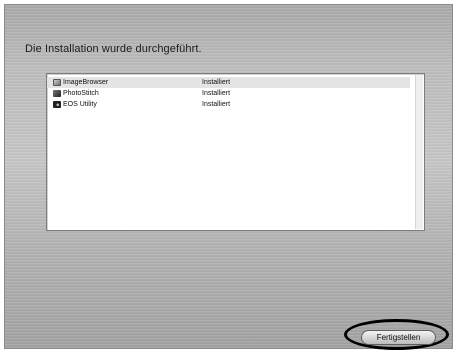 This screenshot has height=352, width=456. Describe the element at coordinates (81, 93) in the screenshot. I see `software-name: PhotoStitch` at that location.